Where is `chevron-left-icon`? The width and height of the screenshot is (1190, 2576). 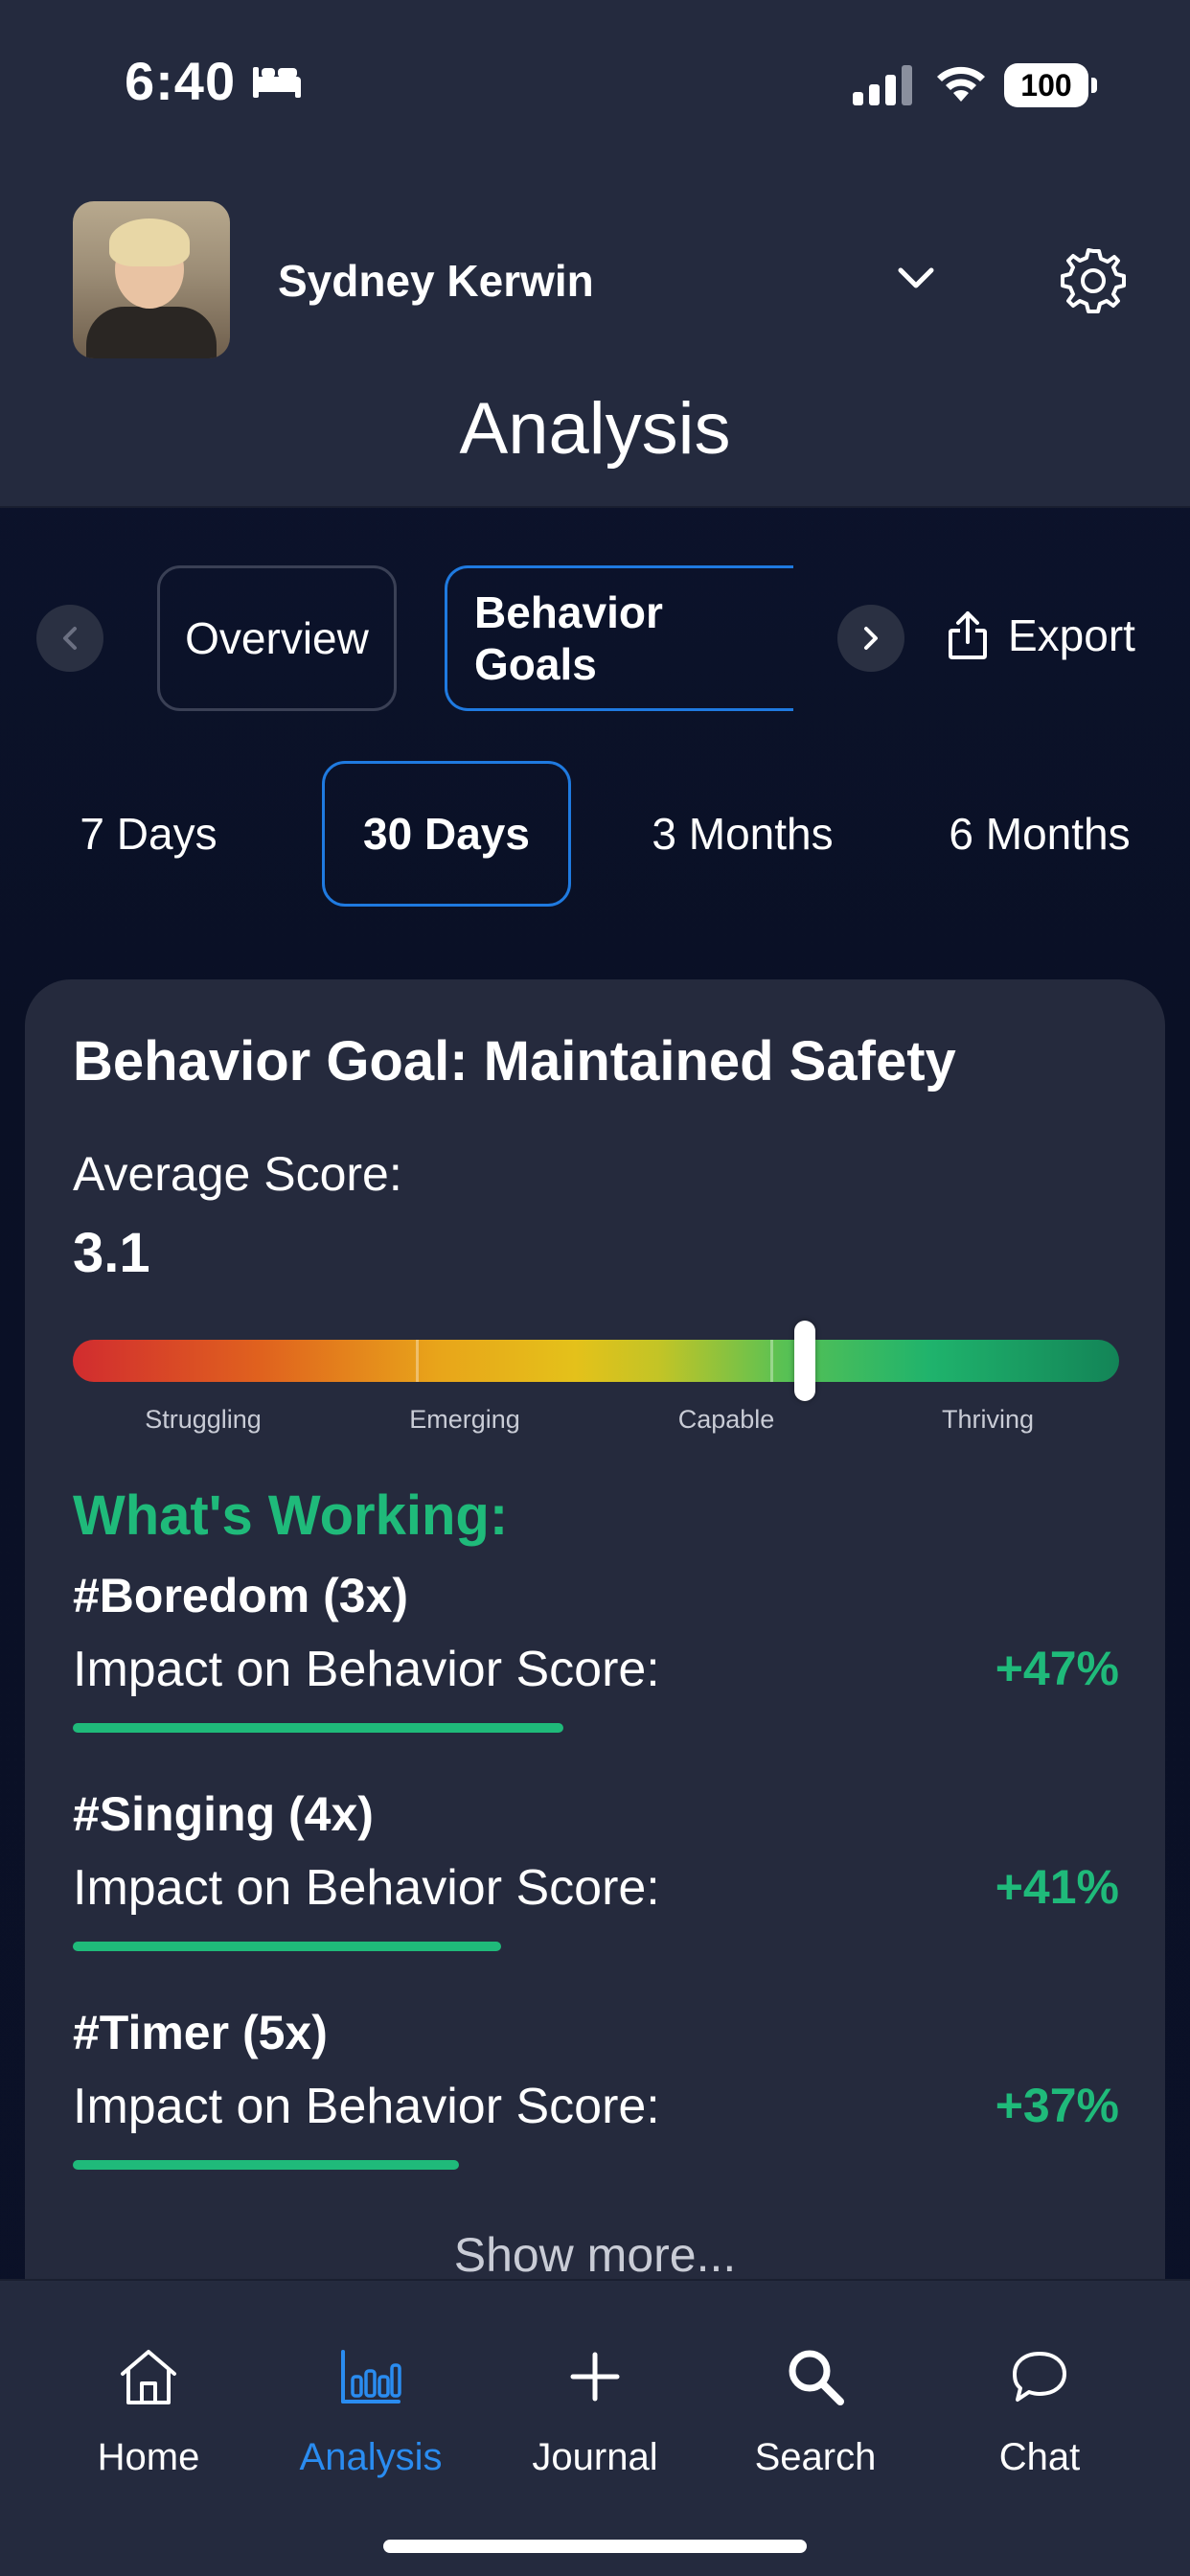 chevron-left-icon is located at coordinates (70, 638).